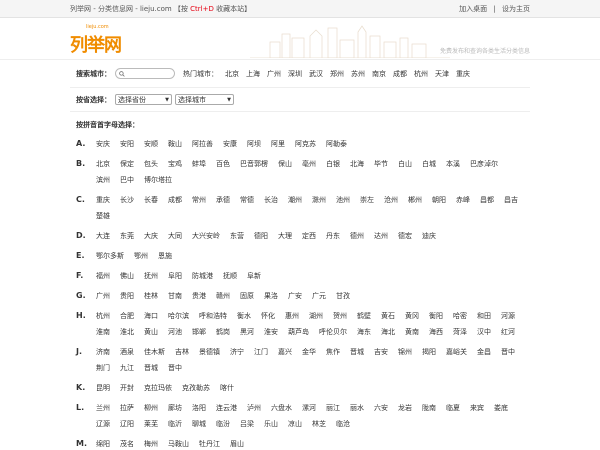 This screenshot has height=450, width=600. What do you see at coordinates (253, 74) in the screenshot?
I see `hot-city-link: 上海` at bounding box center [253, 74].